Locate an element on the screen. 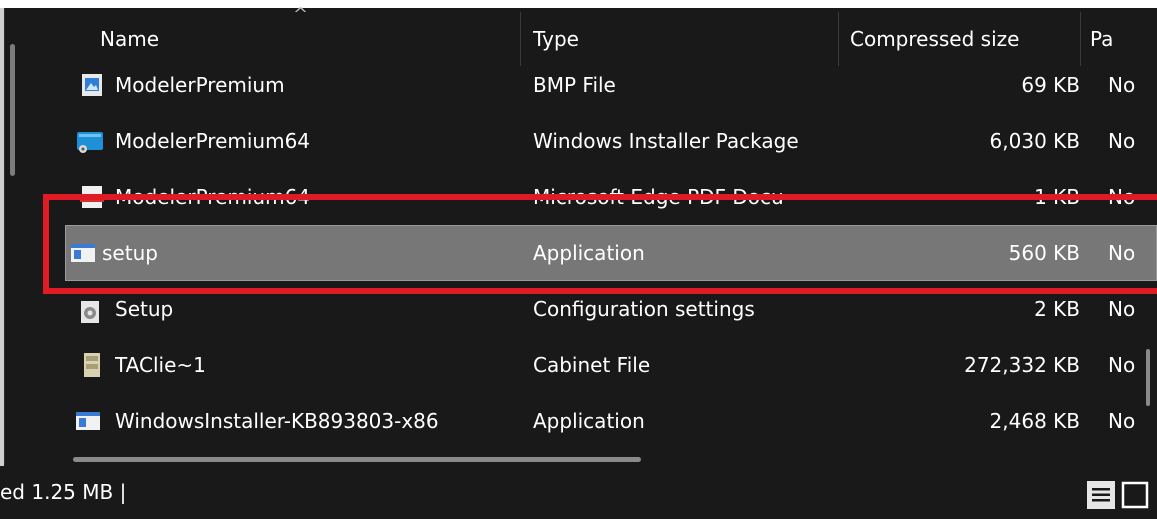  file-type: Cabinet File is located at coordinates (592, 365).